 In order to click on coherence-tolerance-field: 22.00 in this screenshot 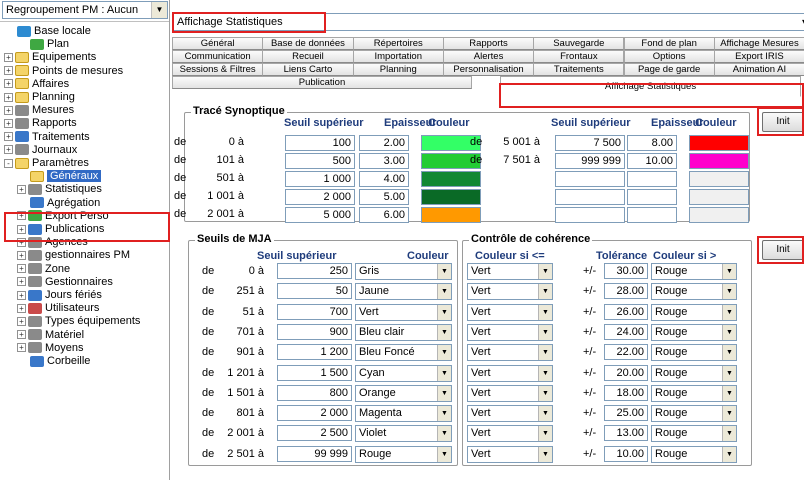, I will do `click(626, 352)`.